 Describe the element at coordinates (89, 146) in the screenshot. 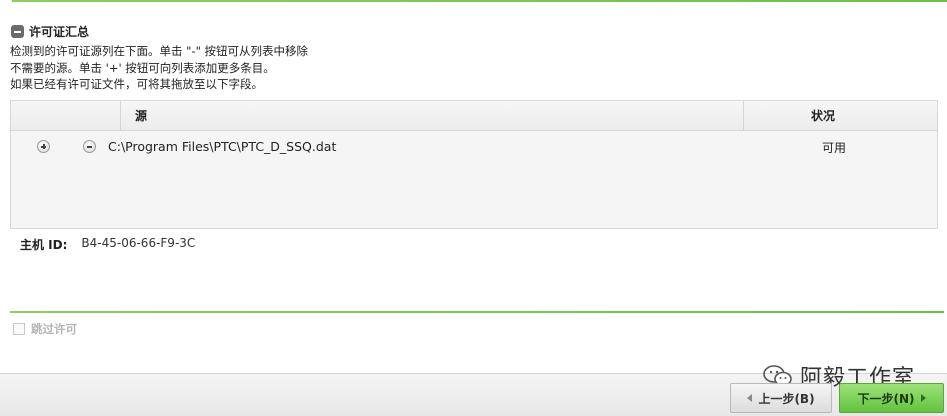

I see `minus-circle-icon` at that location.